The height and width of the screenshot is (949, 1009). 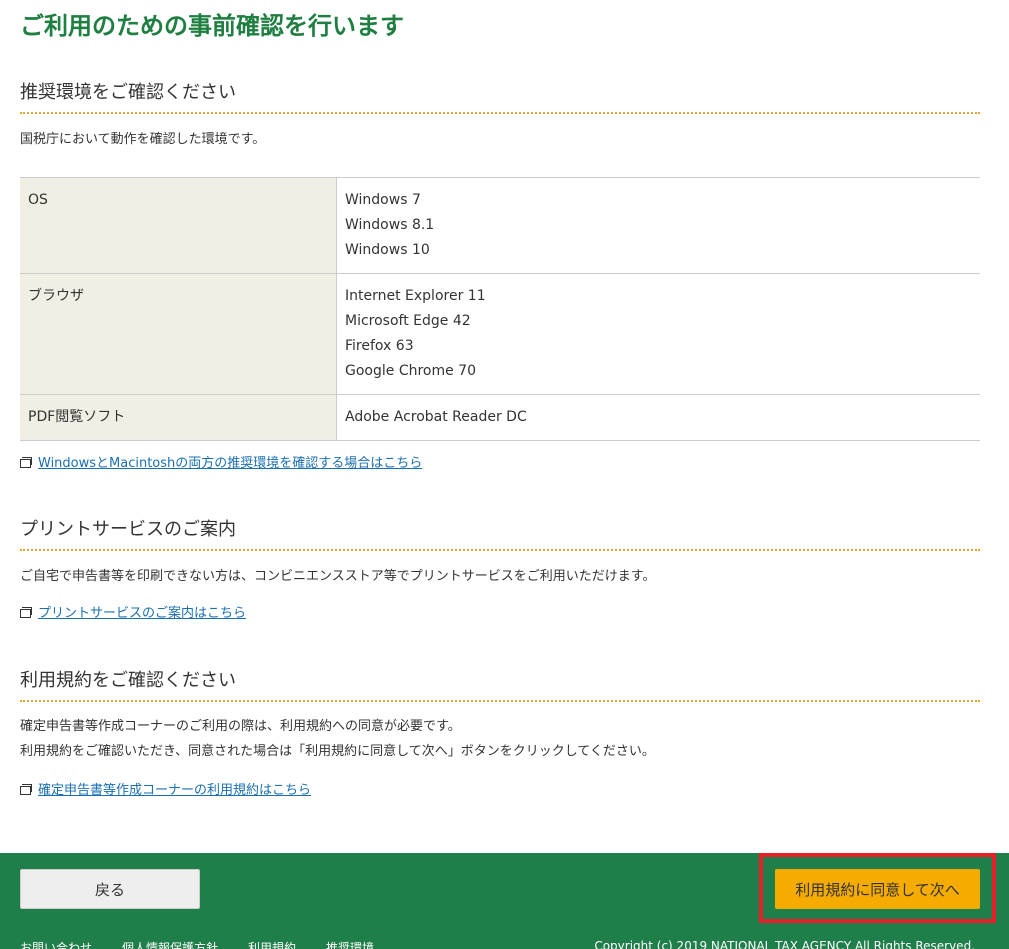 What do you see at coordinates (178, 334) in the screenshot?
I see `env-label-browser: ブラウザ` at bounding box center [178, 334].